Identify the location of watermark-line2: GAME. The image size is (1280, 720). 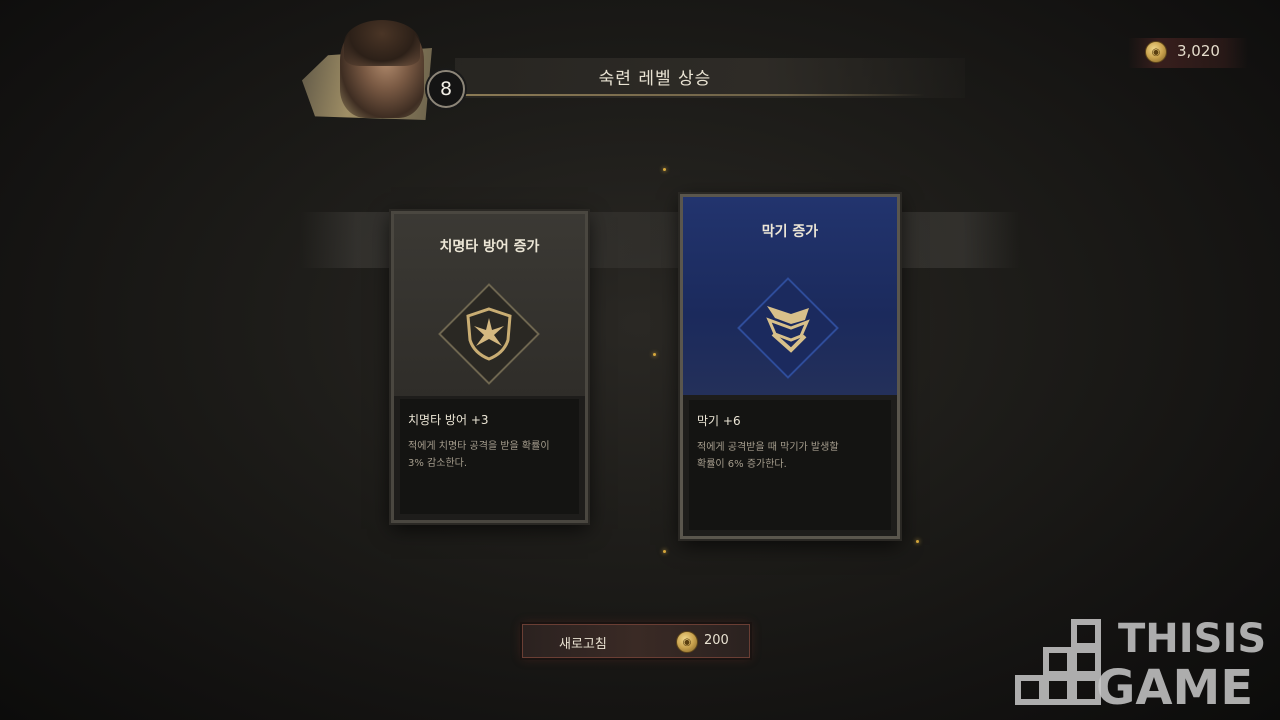
(1175, 688).